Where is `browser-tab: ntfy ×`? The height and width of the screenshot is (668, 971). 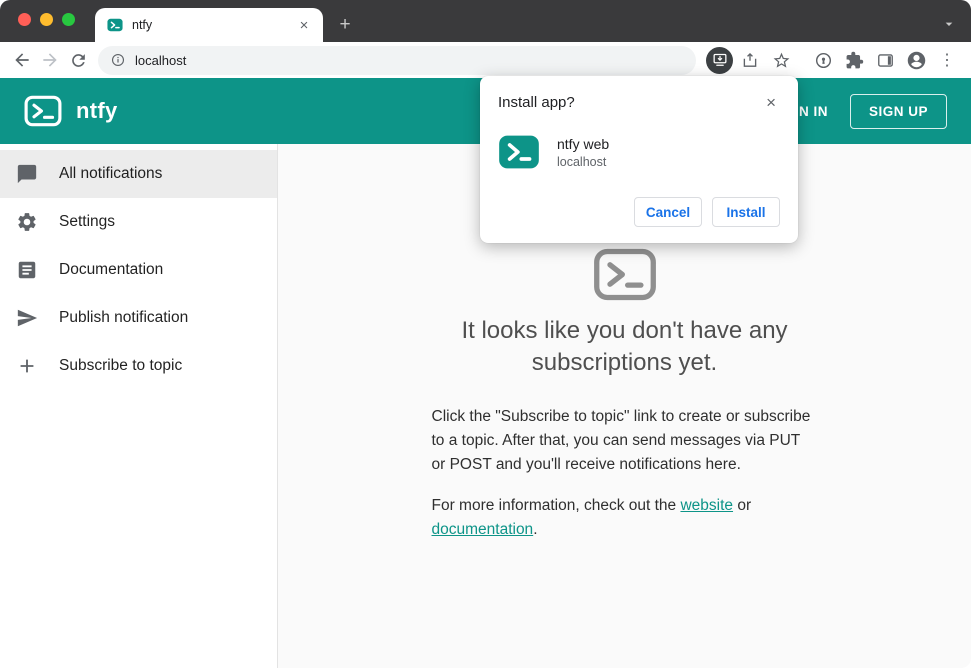 browser-tab: ntfy × is located at coordinates (209, 25).